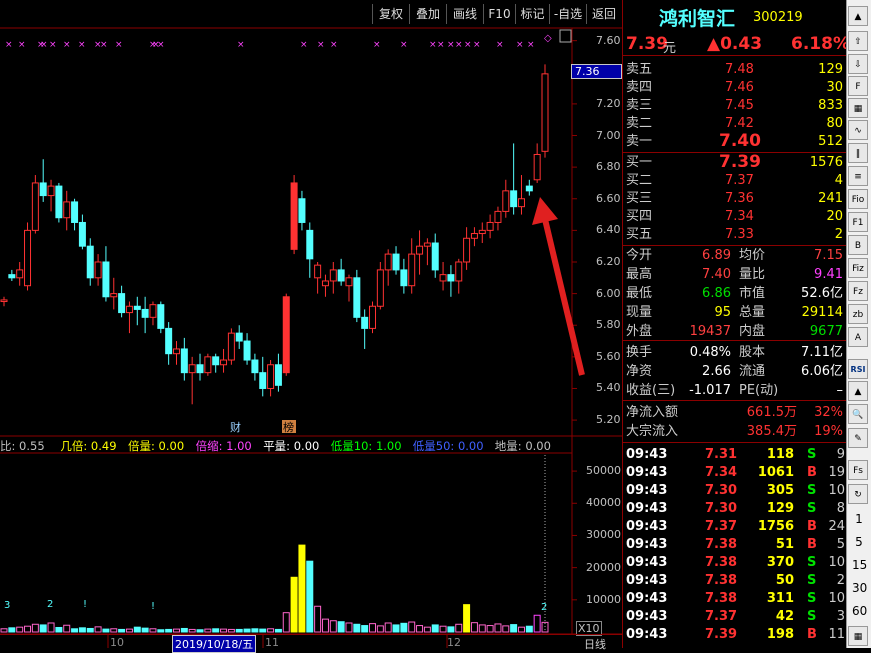 The image size is (871, 653). What do you see at coordinates (858, 314) in the screenshot?
I see `zb-icon: zb` at bounding box center [858, 314].